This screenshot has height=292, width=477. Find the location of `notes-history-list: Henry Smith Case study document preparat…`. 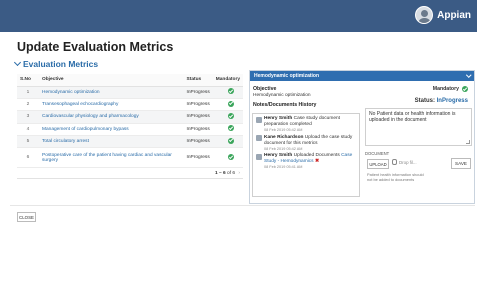

notes-history-list: Henry Smith Case study document preparat… is located at coordinates (306, 155).